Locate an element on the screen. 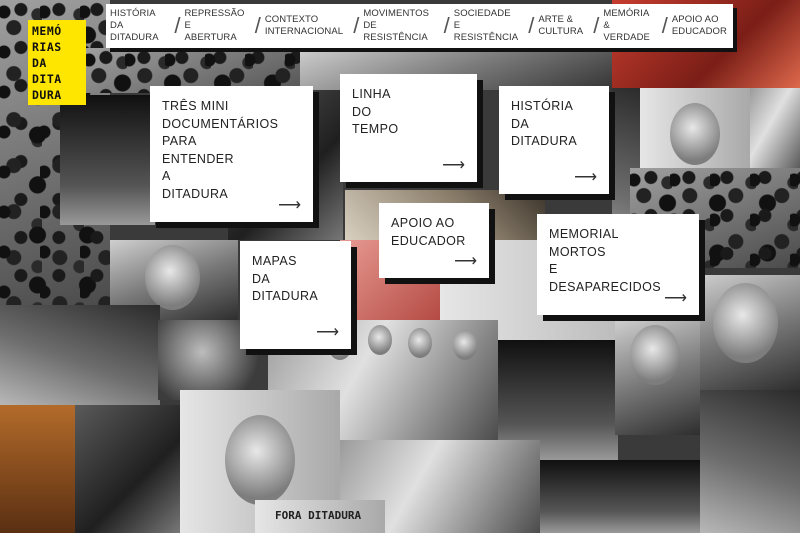  card-historia-da-ditadura: HISTÓRIA DA DITADURA ⟶ is located at coordinates (554, 140).